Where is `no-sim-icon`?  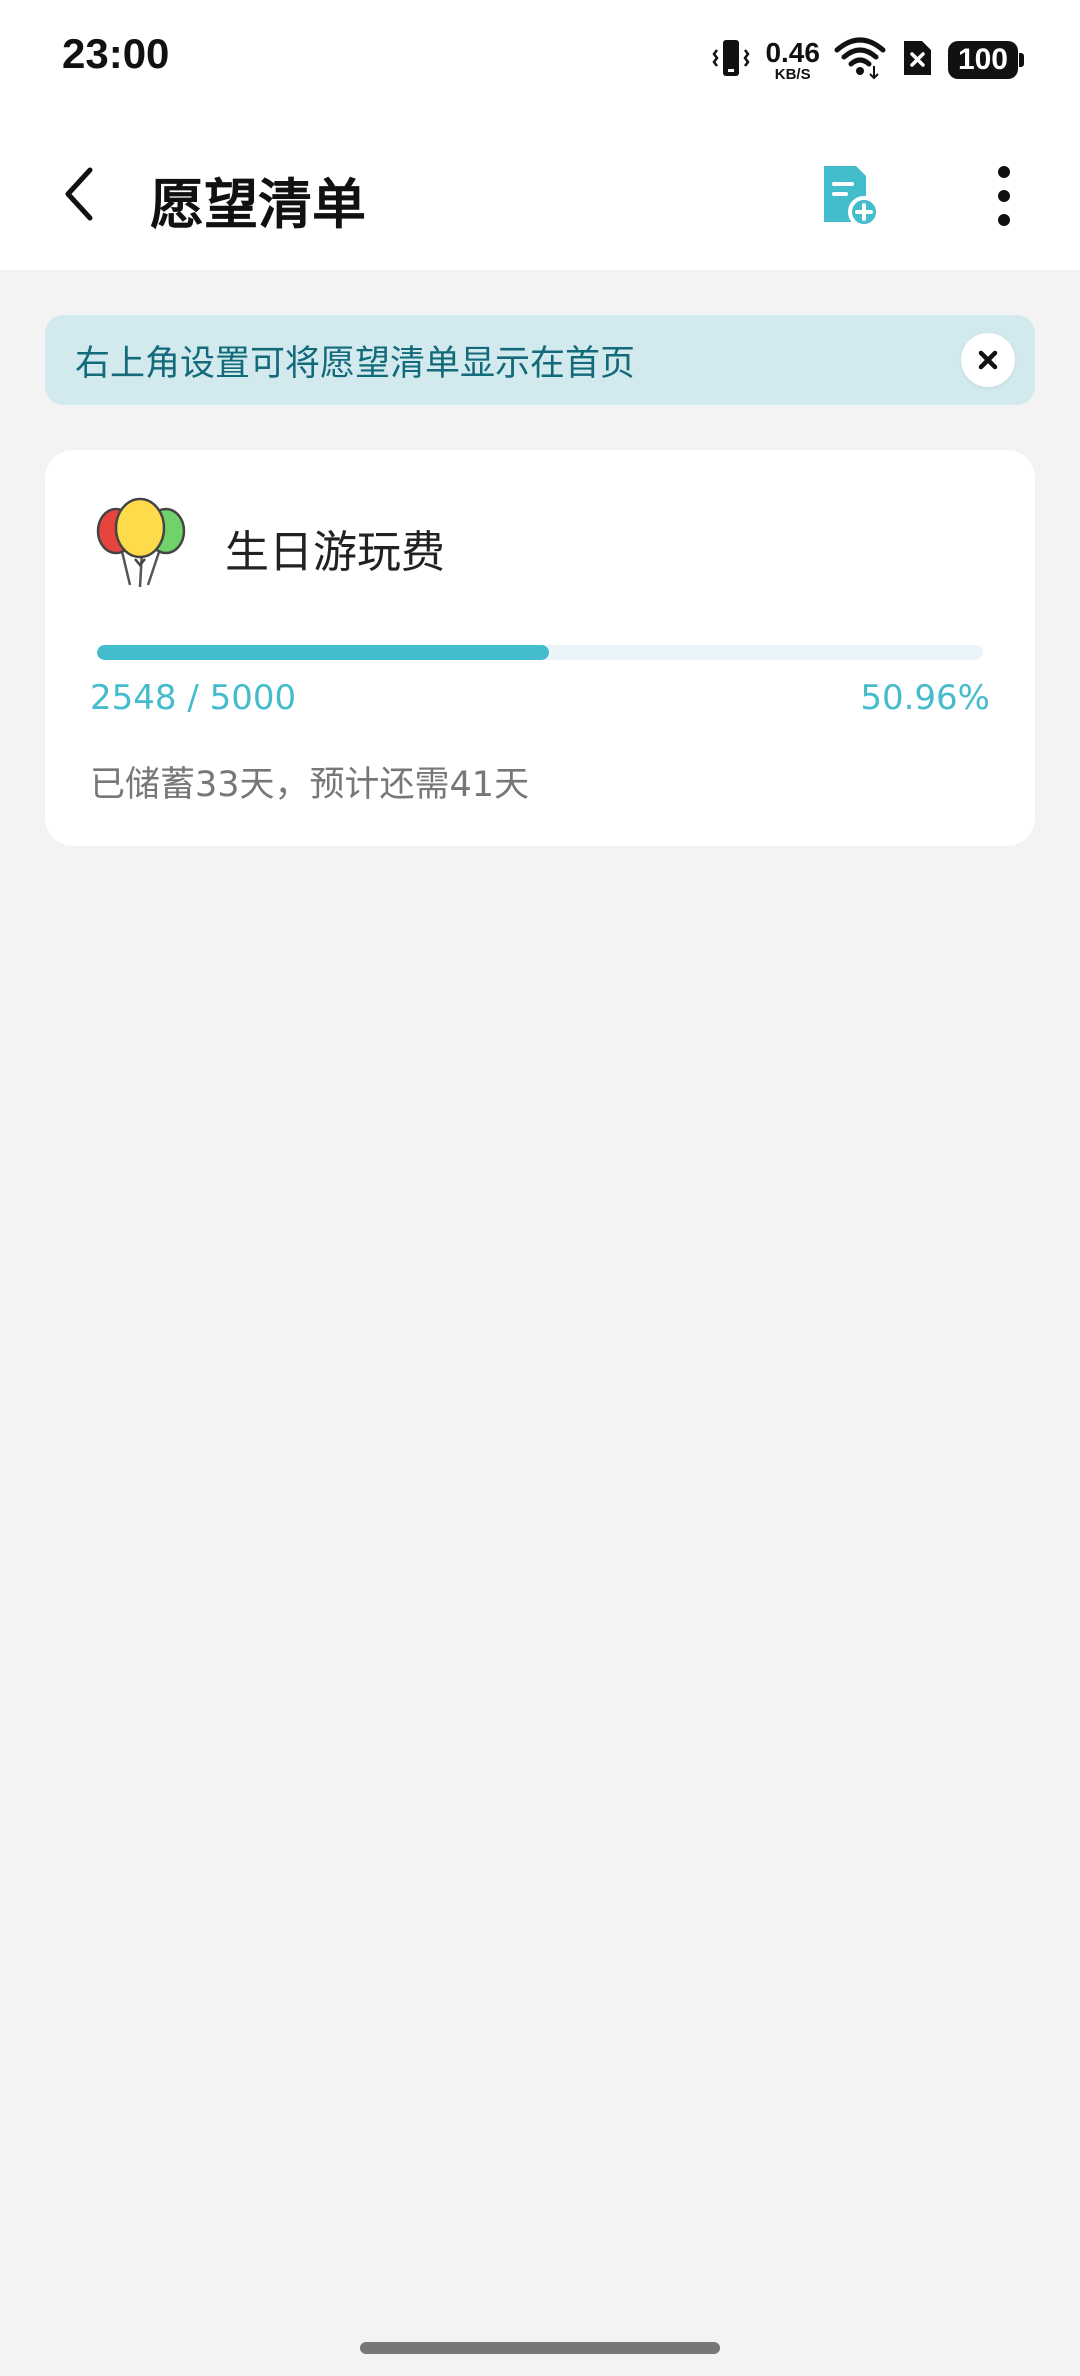 no-sim-icon is located at coordinates (917, 60).